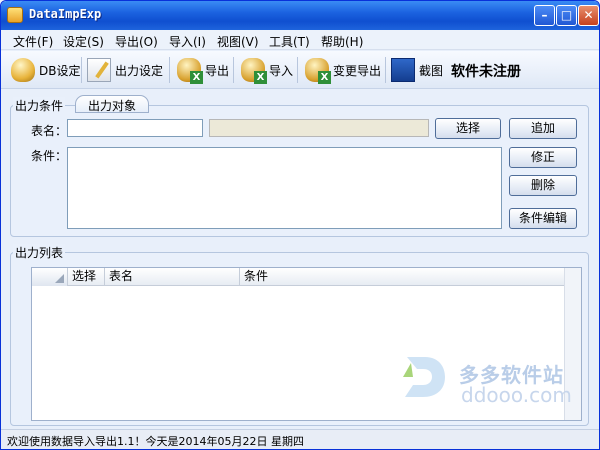 This screenshot has width=600, height=450. I want to click on export-button: 导出, so click(203, 70).